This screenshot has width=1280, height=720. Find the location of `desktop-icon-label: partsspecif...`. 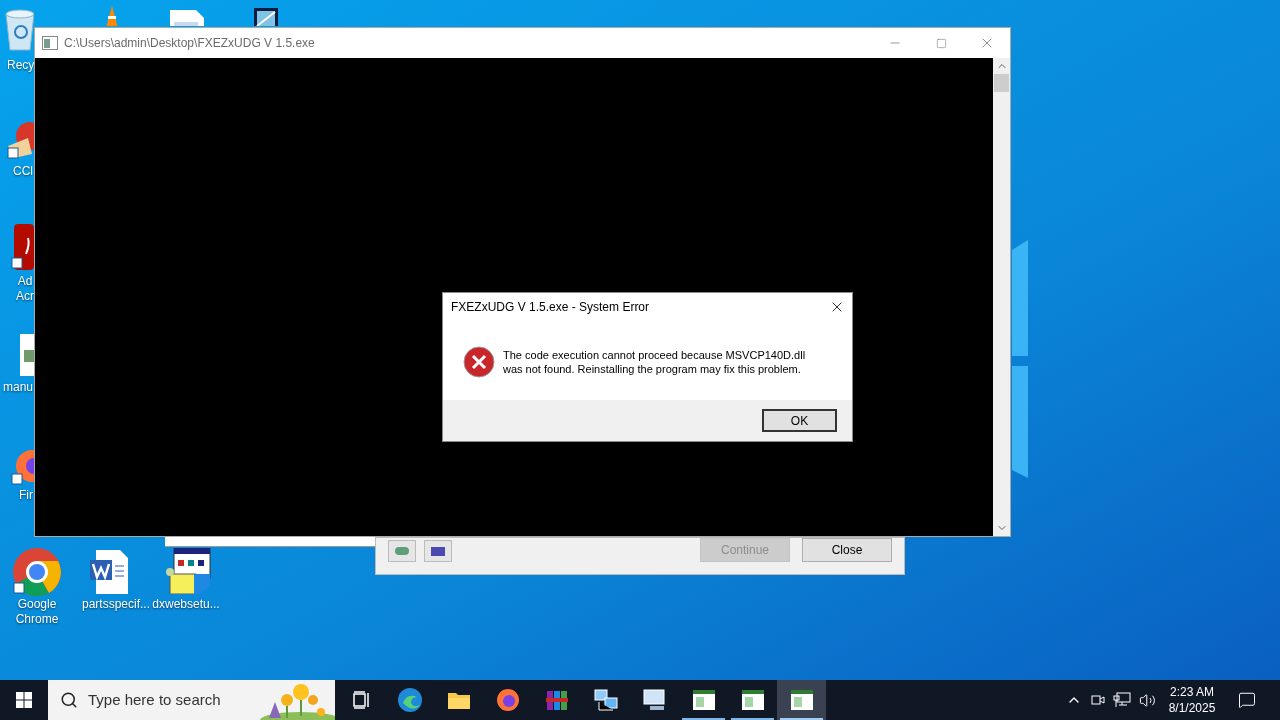

desktop-icon-label: partsspecif... is located at coordinates (116, 604).